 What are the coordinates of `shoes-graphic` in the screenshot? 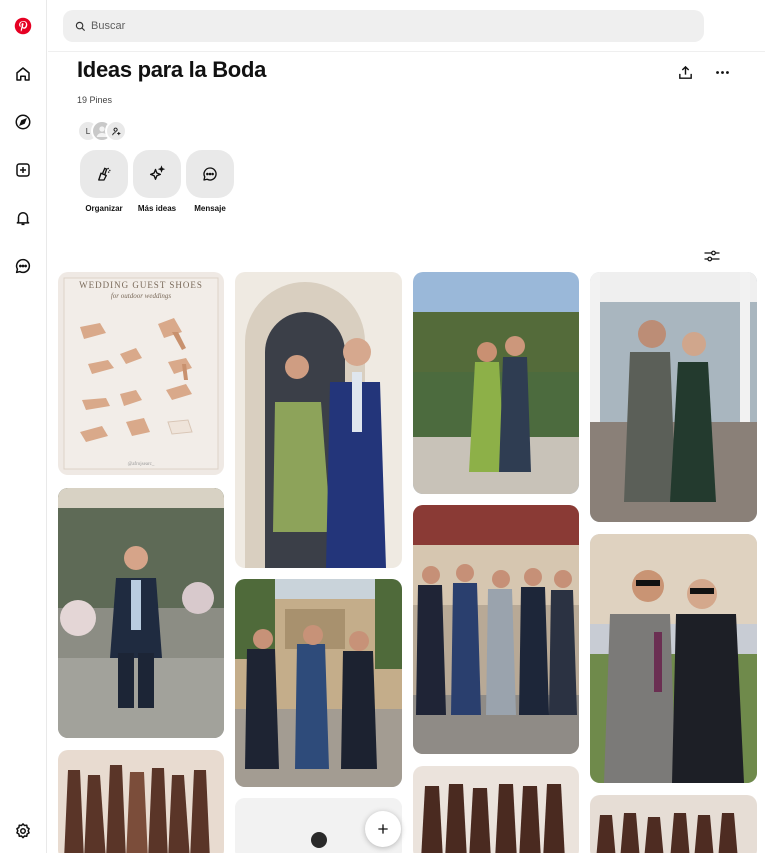 It's located at (141, 373).